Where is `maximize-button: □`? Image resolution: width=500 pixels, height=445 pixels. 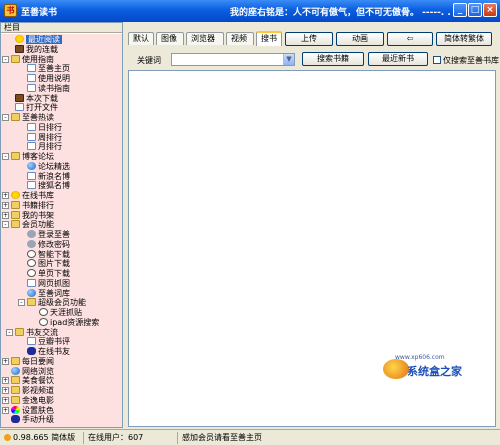
maximize-button: □ is located at coordinates (475, 10).